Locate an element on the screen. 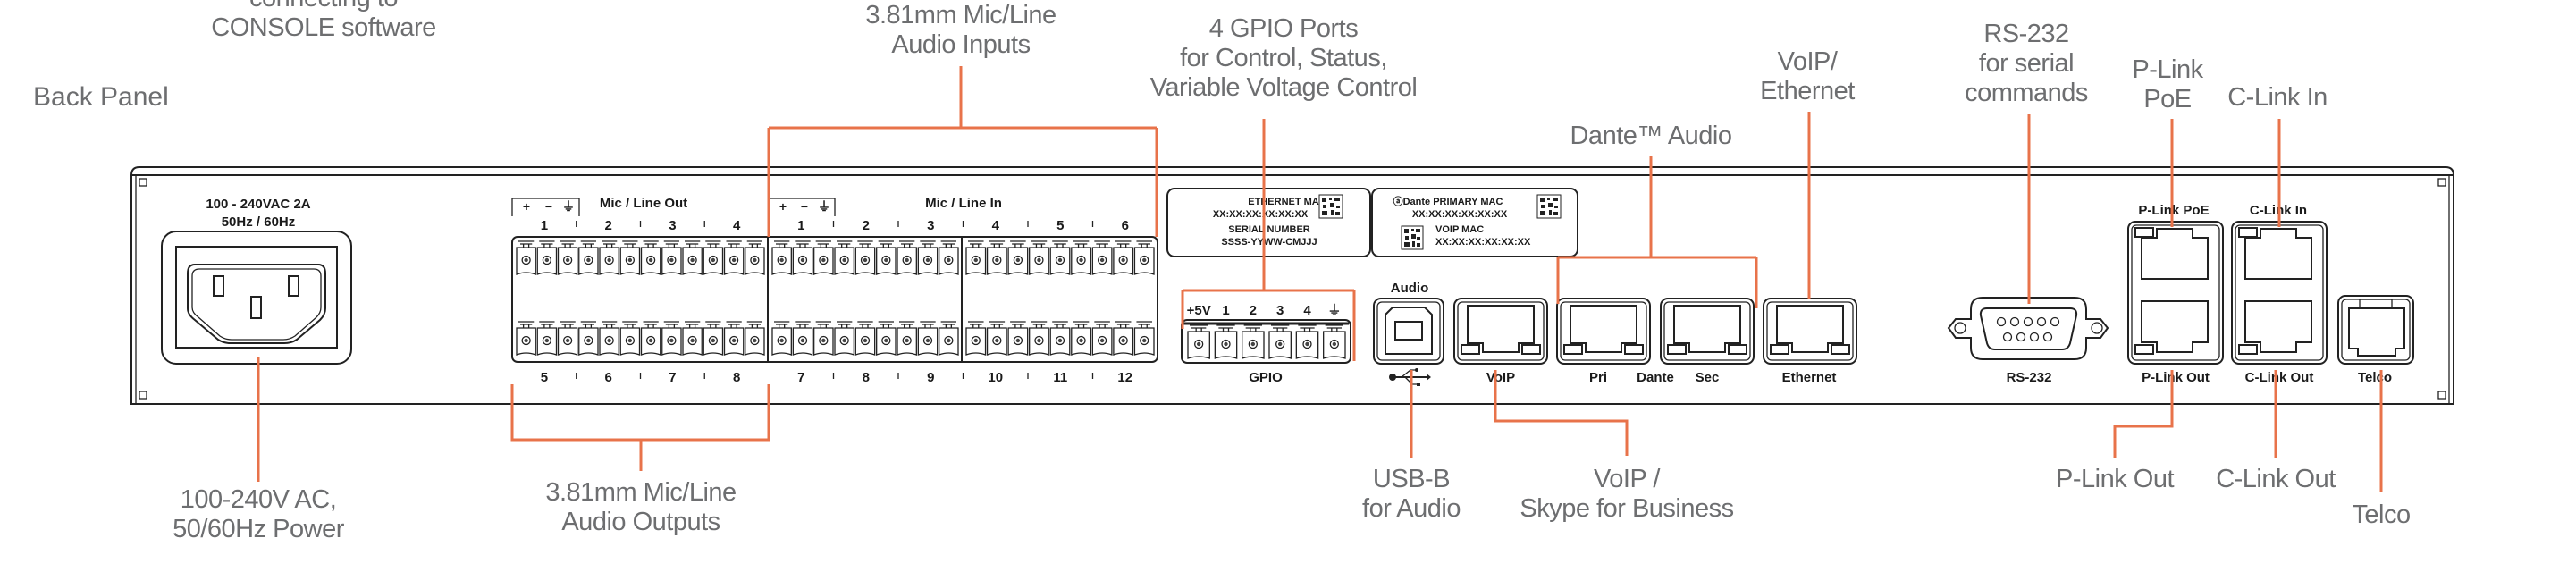  channel-number: 8 is located at coordinates (867, 378).